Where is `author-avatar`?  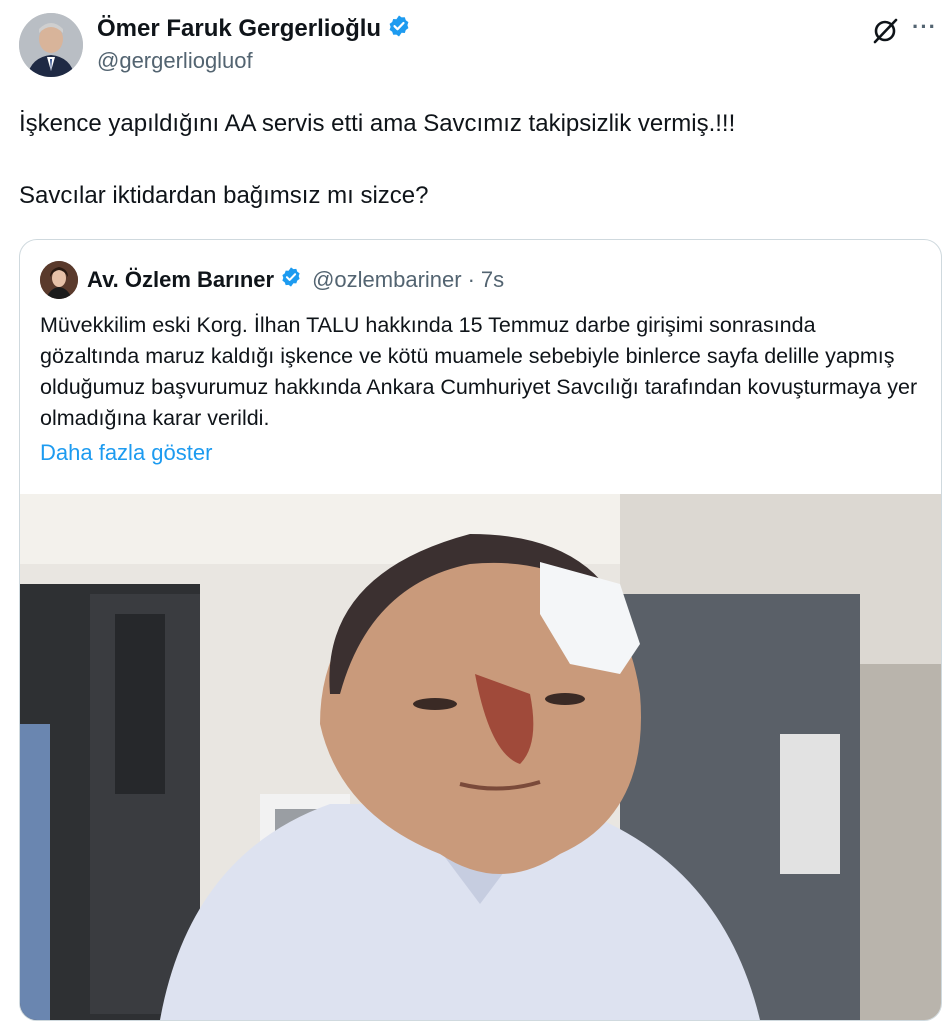 author-avatar is located at coordinates (51, 45).